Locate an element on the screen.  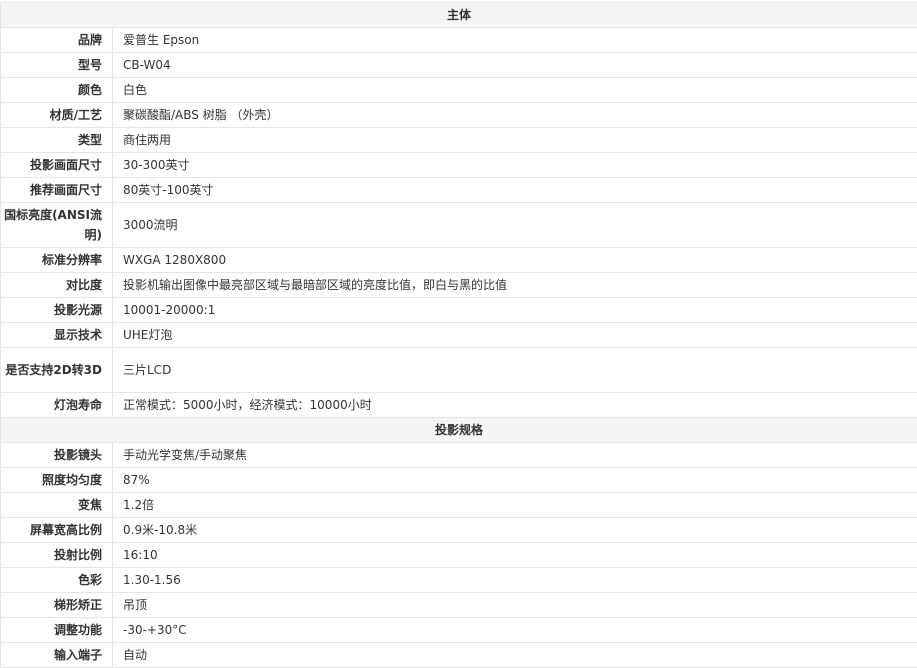
spec-row: 灯泡寿命正常模式：5000小时，经济模式：10000小时 is located at coordinates (459, 405).